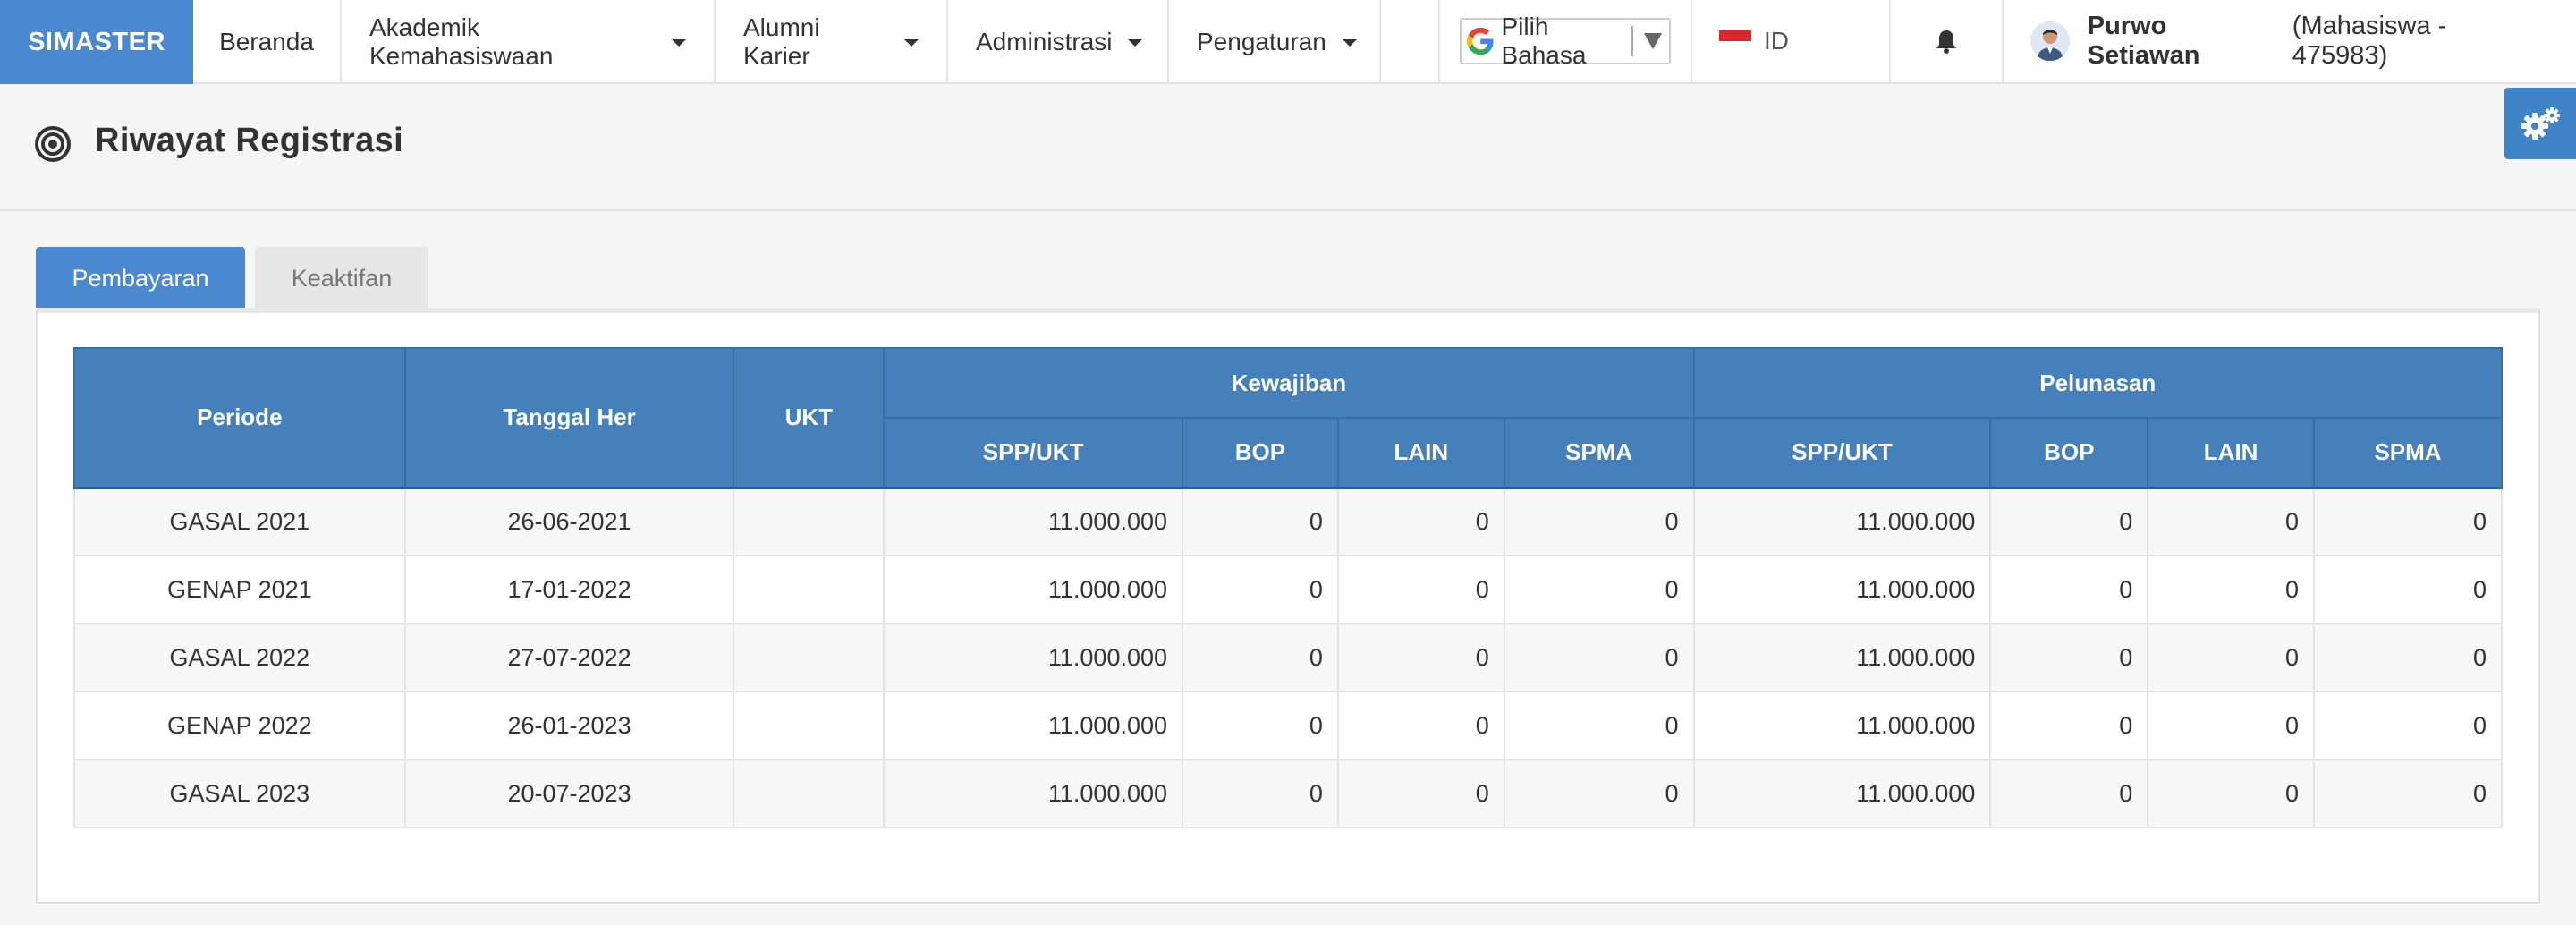 This screenshot has height=925, width=2576. I want to click on nav-item-akademik-kemahasiswaan: Akademik Kemahasiswaan, so click(529, 42).